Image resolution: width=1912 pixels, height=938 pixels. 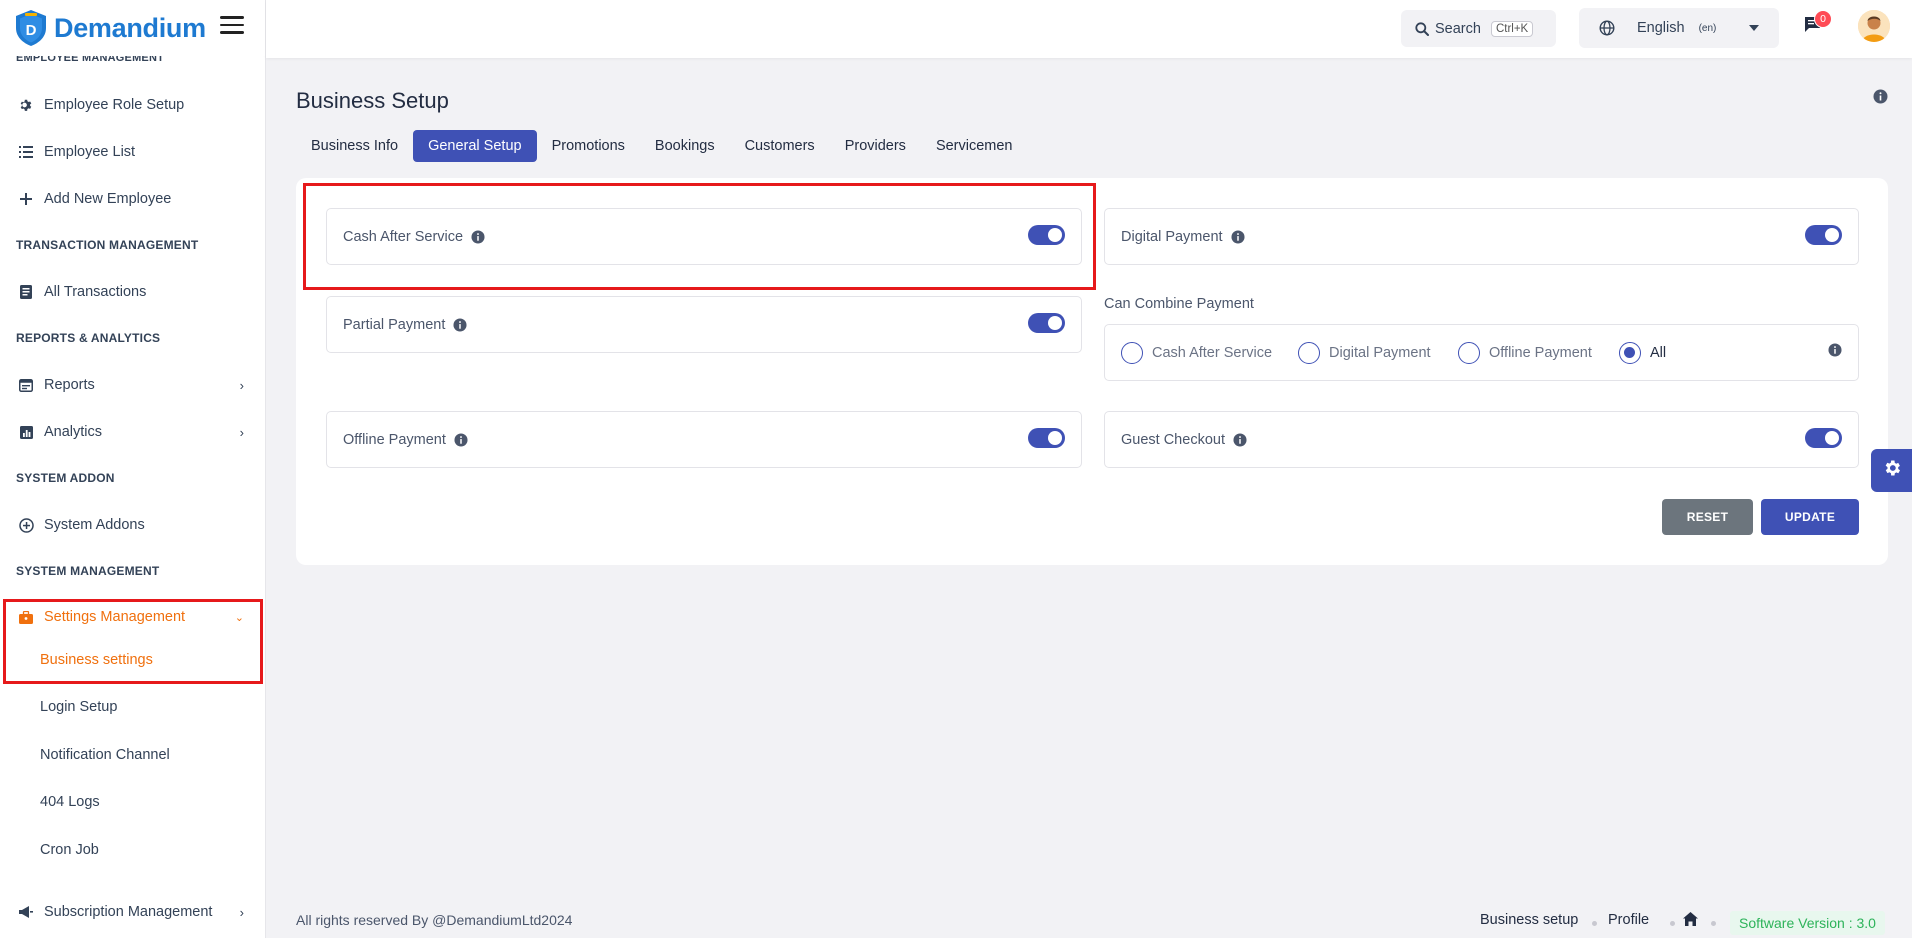 I want to click on sidebar-section-addon: SYSTEM ADDON, so click(x=65, y=478).